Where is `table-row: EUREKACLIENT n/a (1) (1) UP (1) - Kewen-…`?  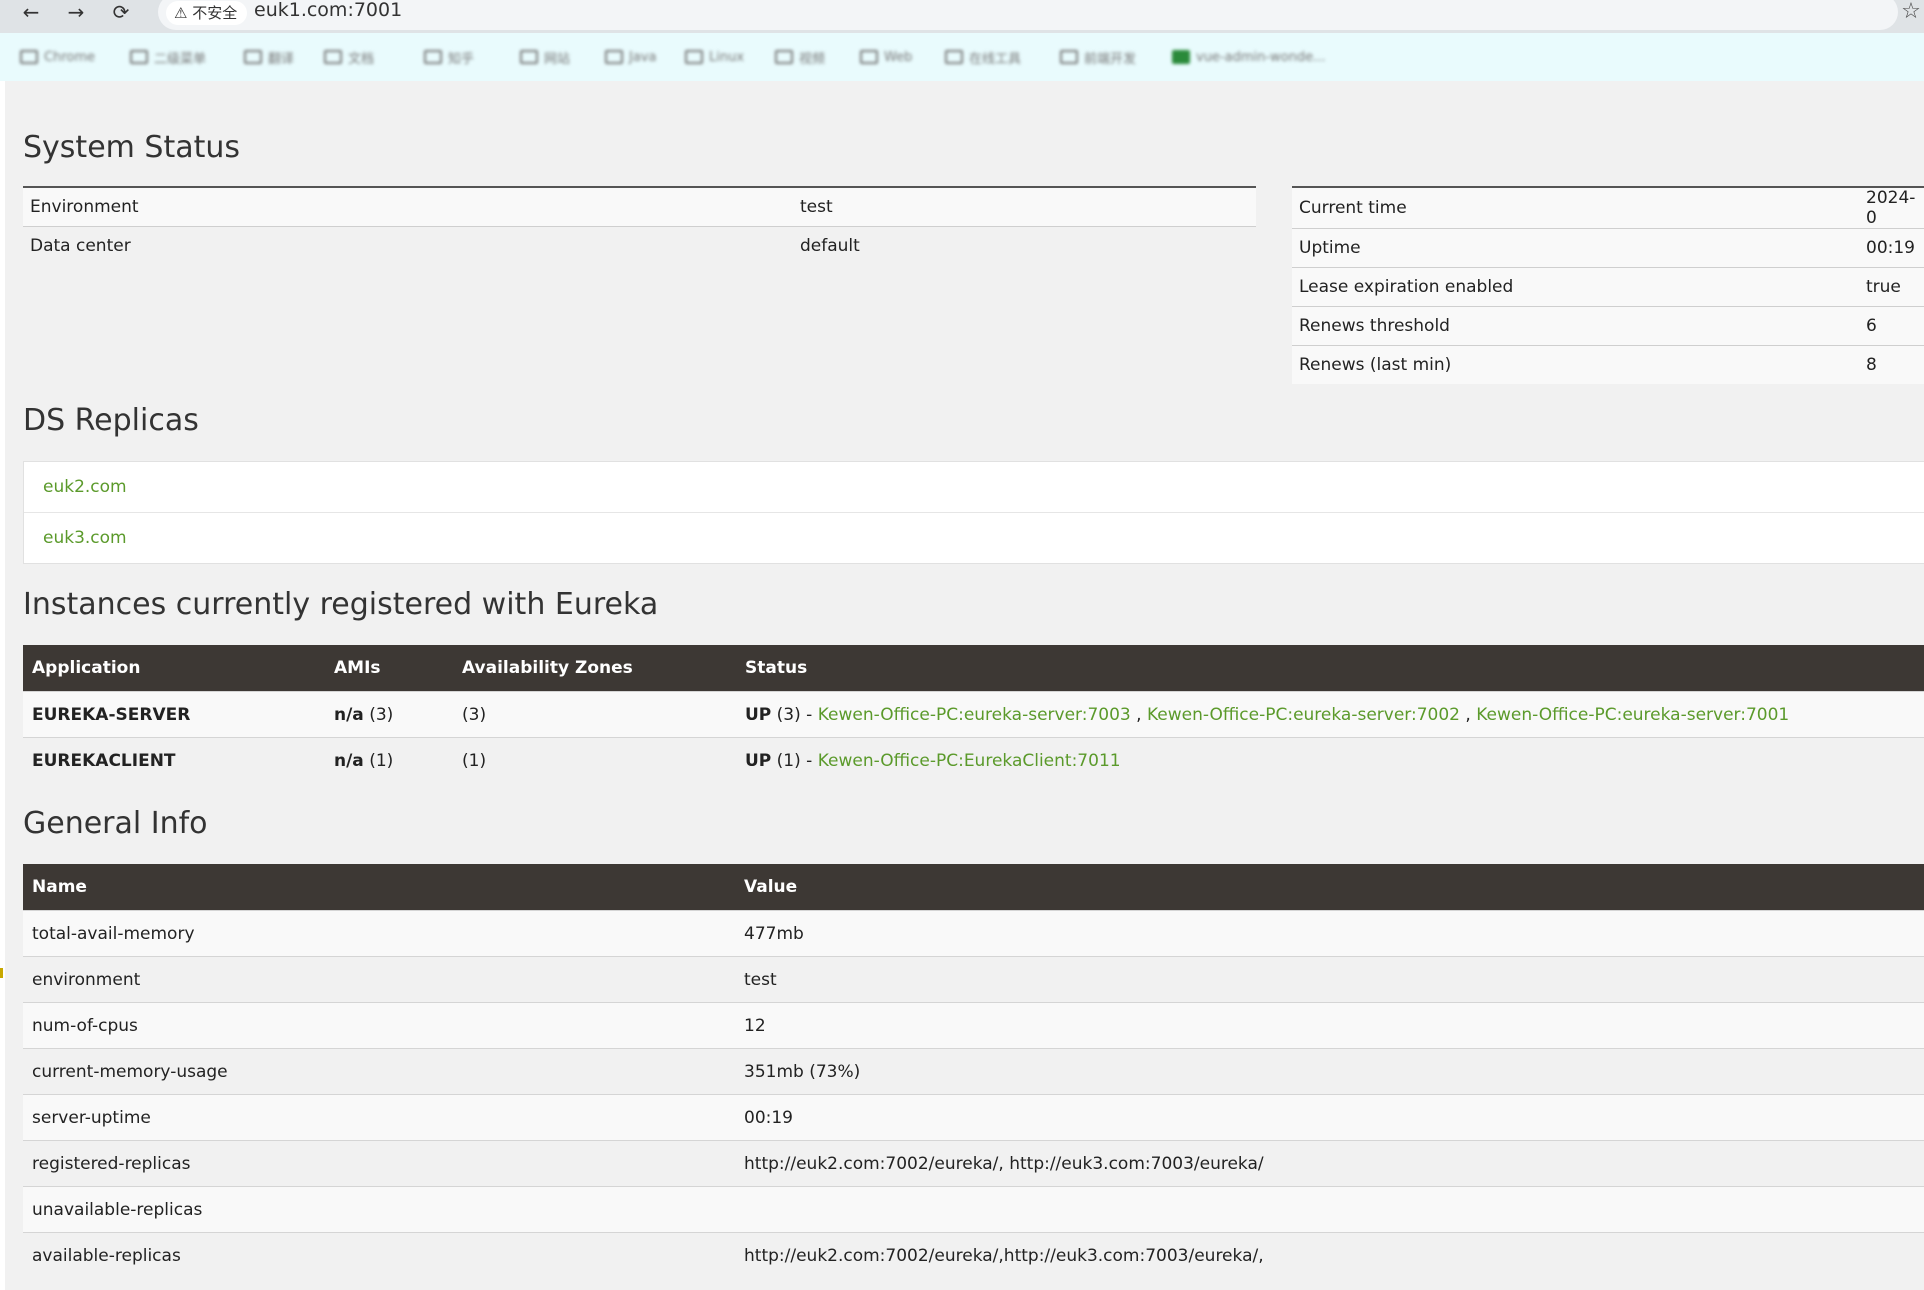
table-row: EUREKACLIENT n/a (1) (1) UP (1) - Kewen-… is located at coordinates (973, 760).